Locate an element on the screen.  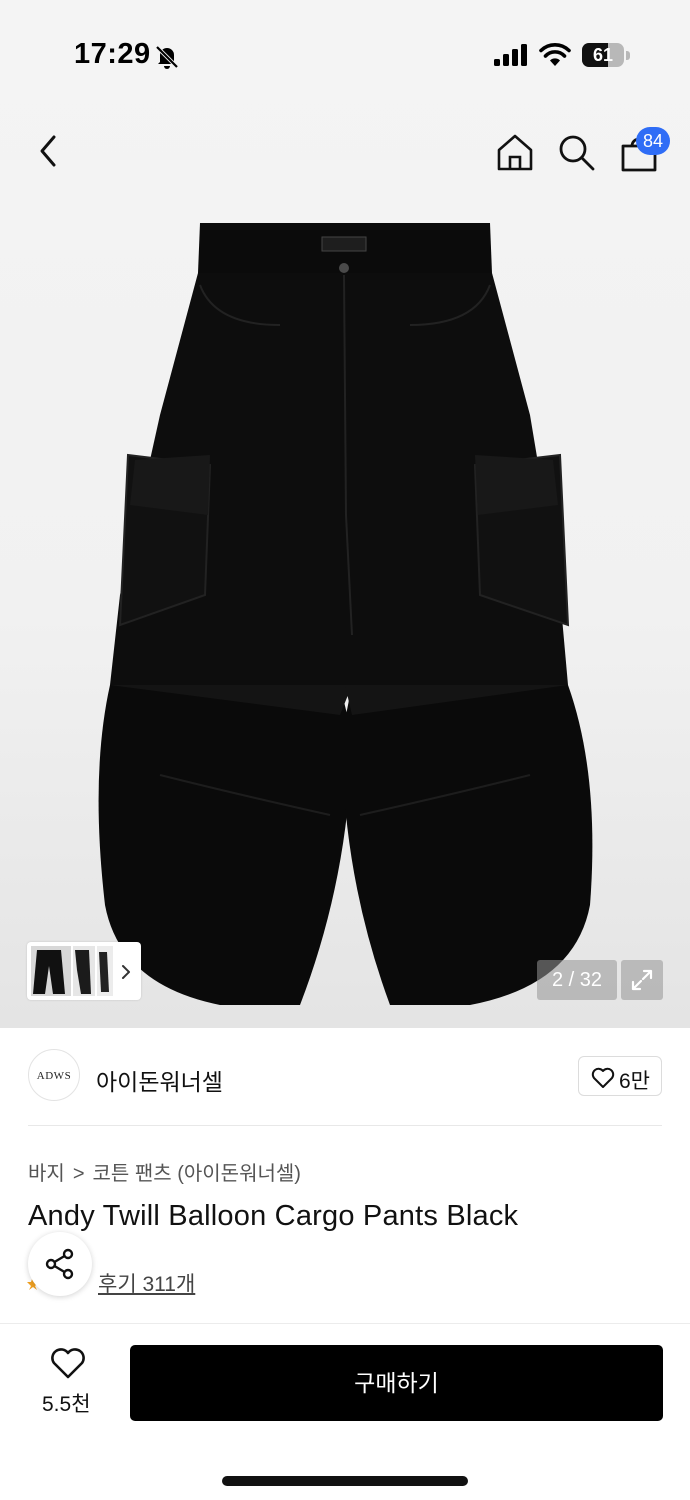
breadcrumb-subcategory: 코튼 팬츠 (아이돈워너셀) is located at coordinates (197, 1171).